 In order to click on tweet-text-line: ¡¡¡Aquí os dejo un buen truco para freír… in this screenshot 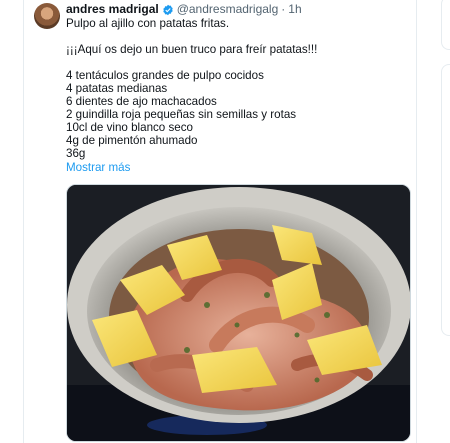, I will do `click(192, 49)`.